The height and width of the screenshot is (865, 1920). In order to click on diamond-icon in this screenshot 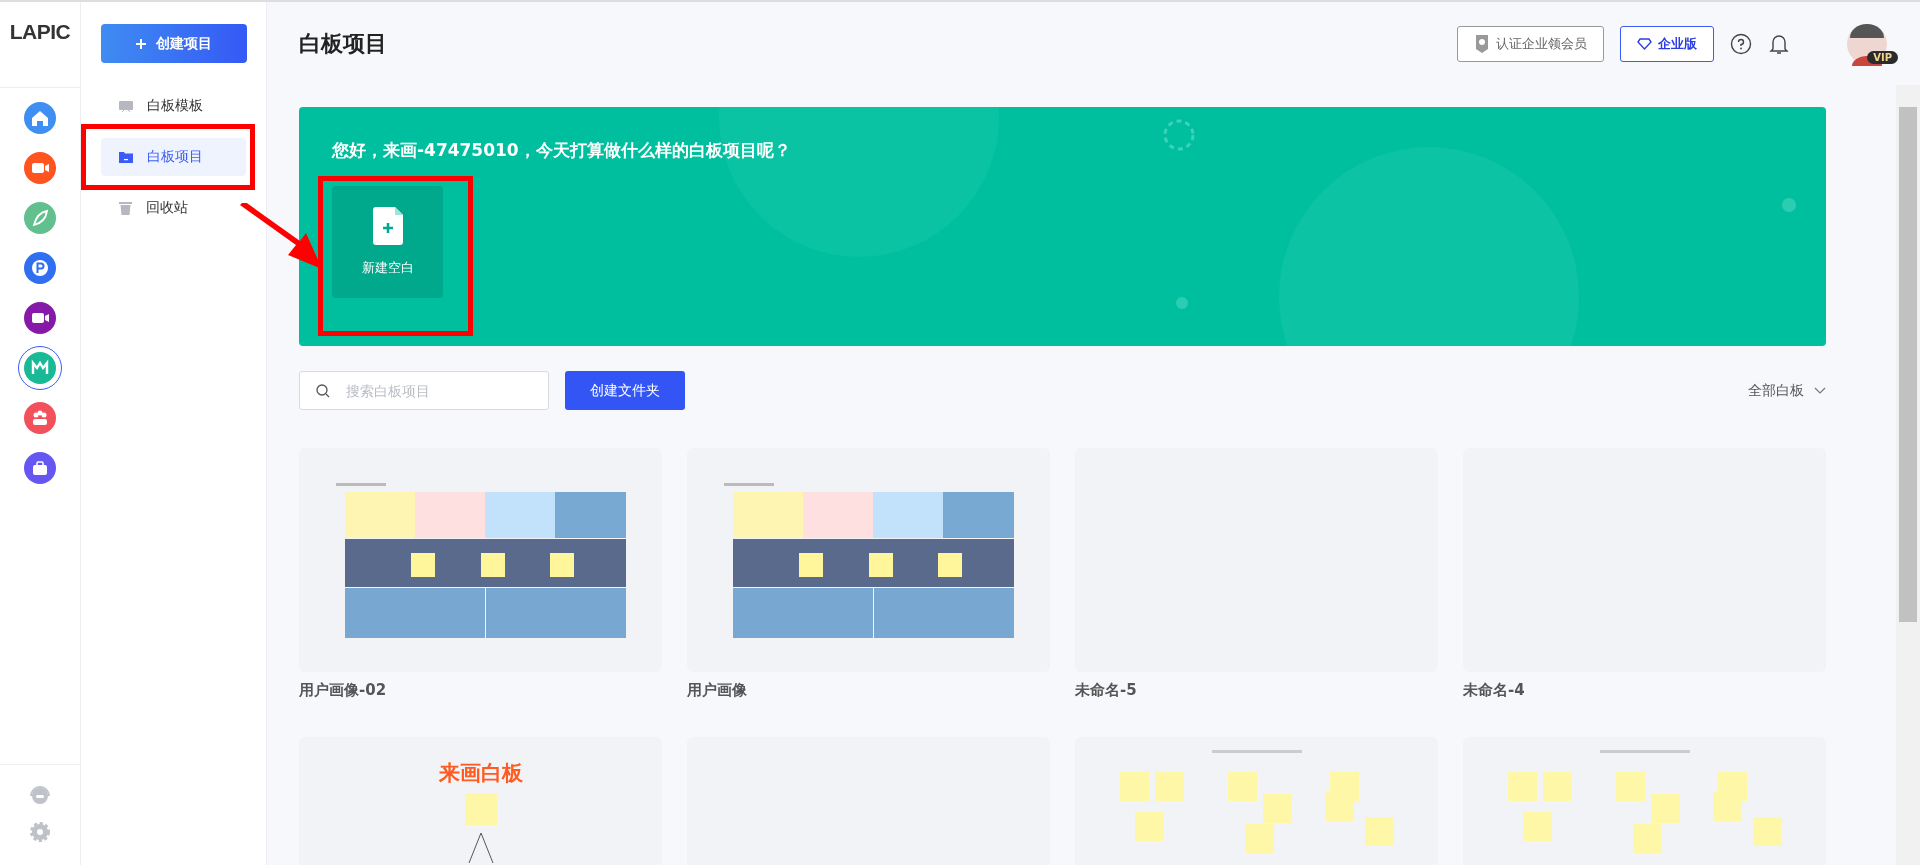, I will do `click(1644, 43)`.